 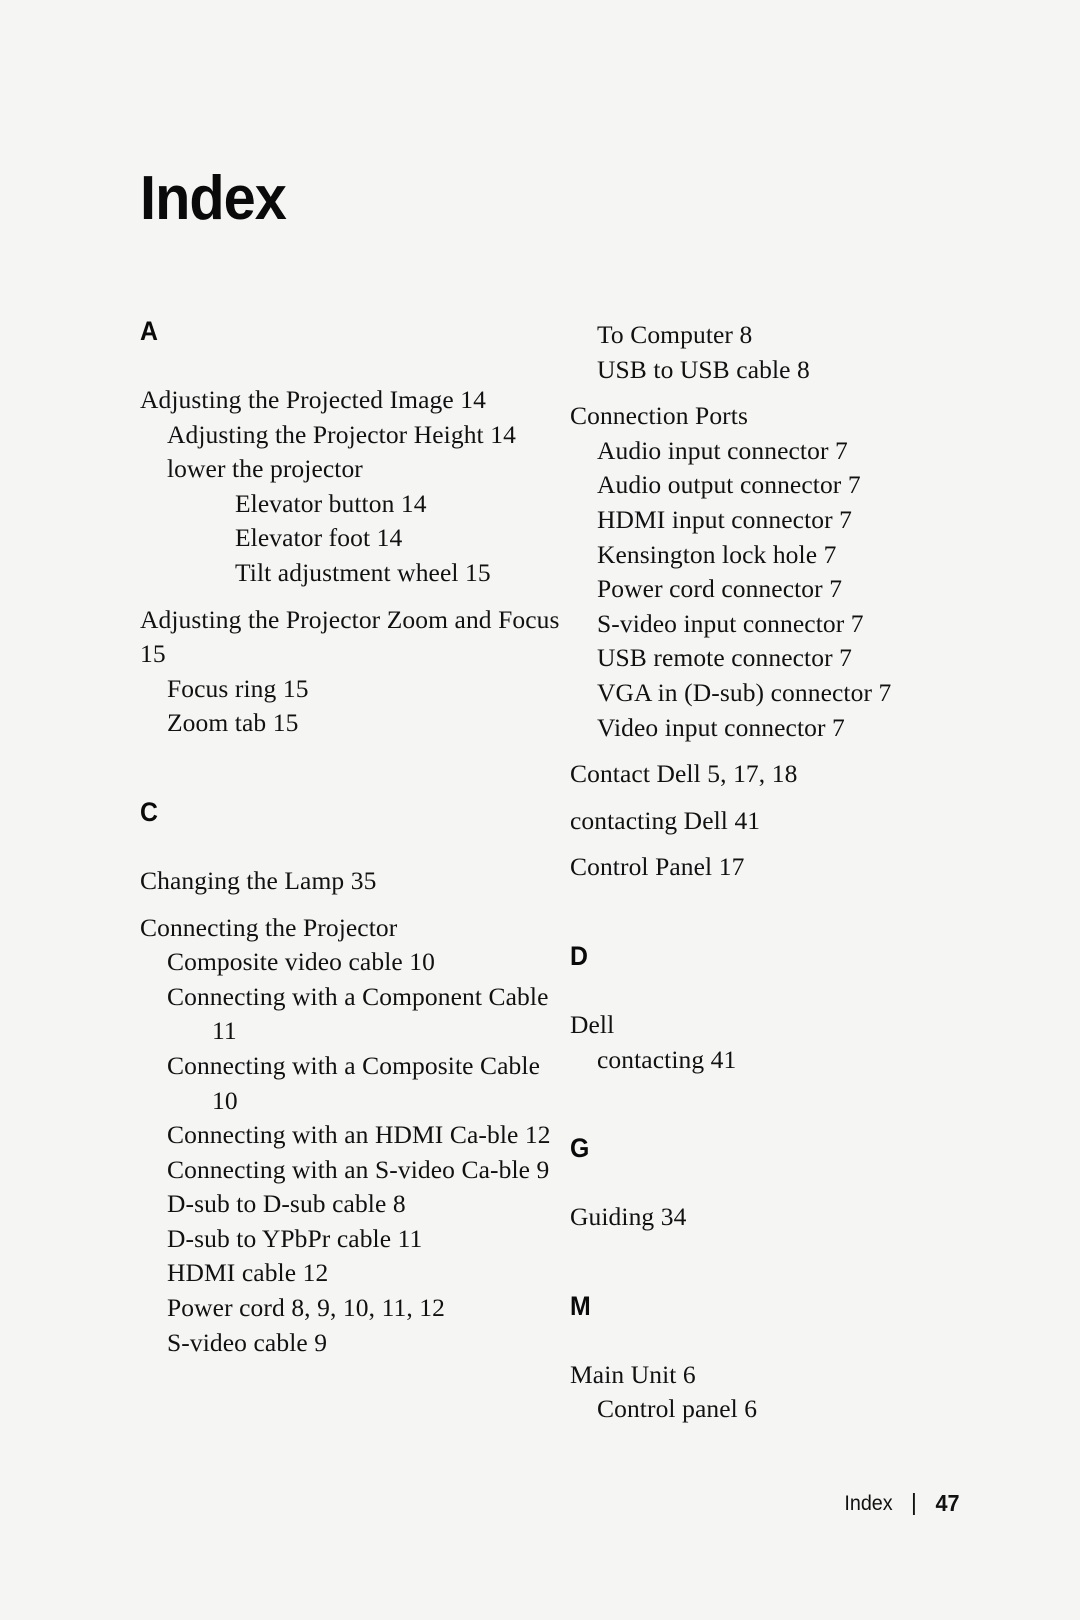 What do you see at coordinates (721, 727) in the screenshot?
I see `index-entry: Video input connector 7` at bounding box center [721, 727].